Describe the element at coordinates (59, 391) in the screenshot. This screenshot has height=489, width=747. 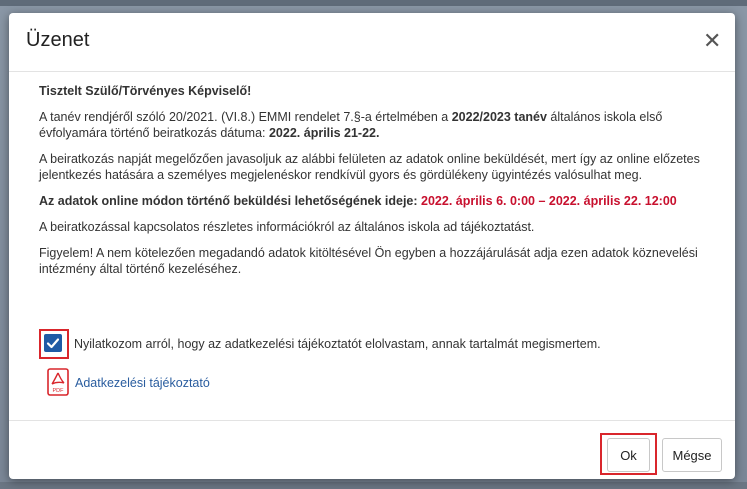
I see `svg-text: PDF` at that location.